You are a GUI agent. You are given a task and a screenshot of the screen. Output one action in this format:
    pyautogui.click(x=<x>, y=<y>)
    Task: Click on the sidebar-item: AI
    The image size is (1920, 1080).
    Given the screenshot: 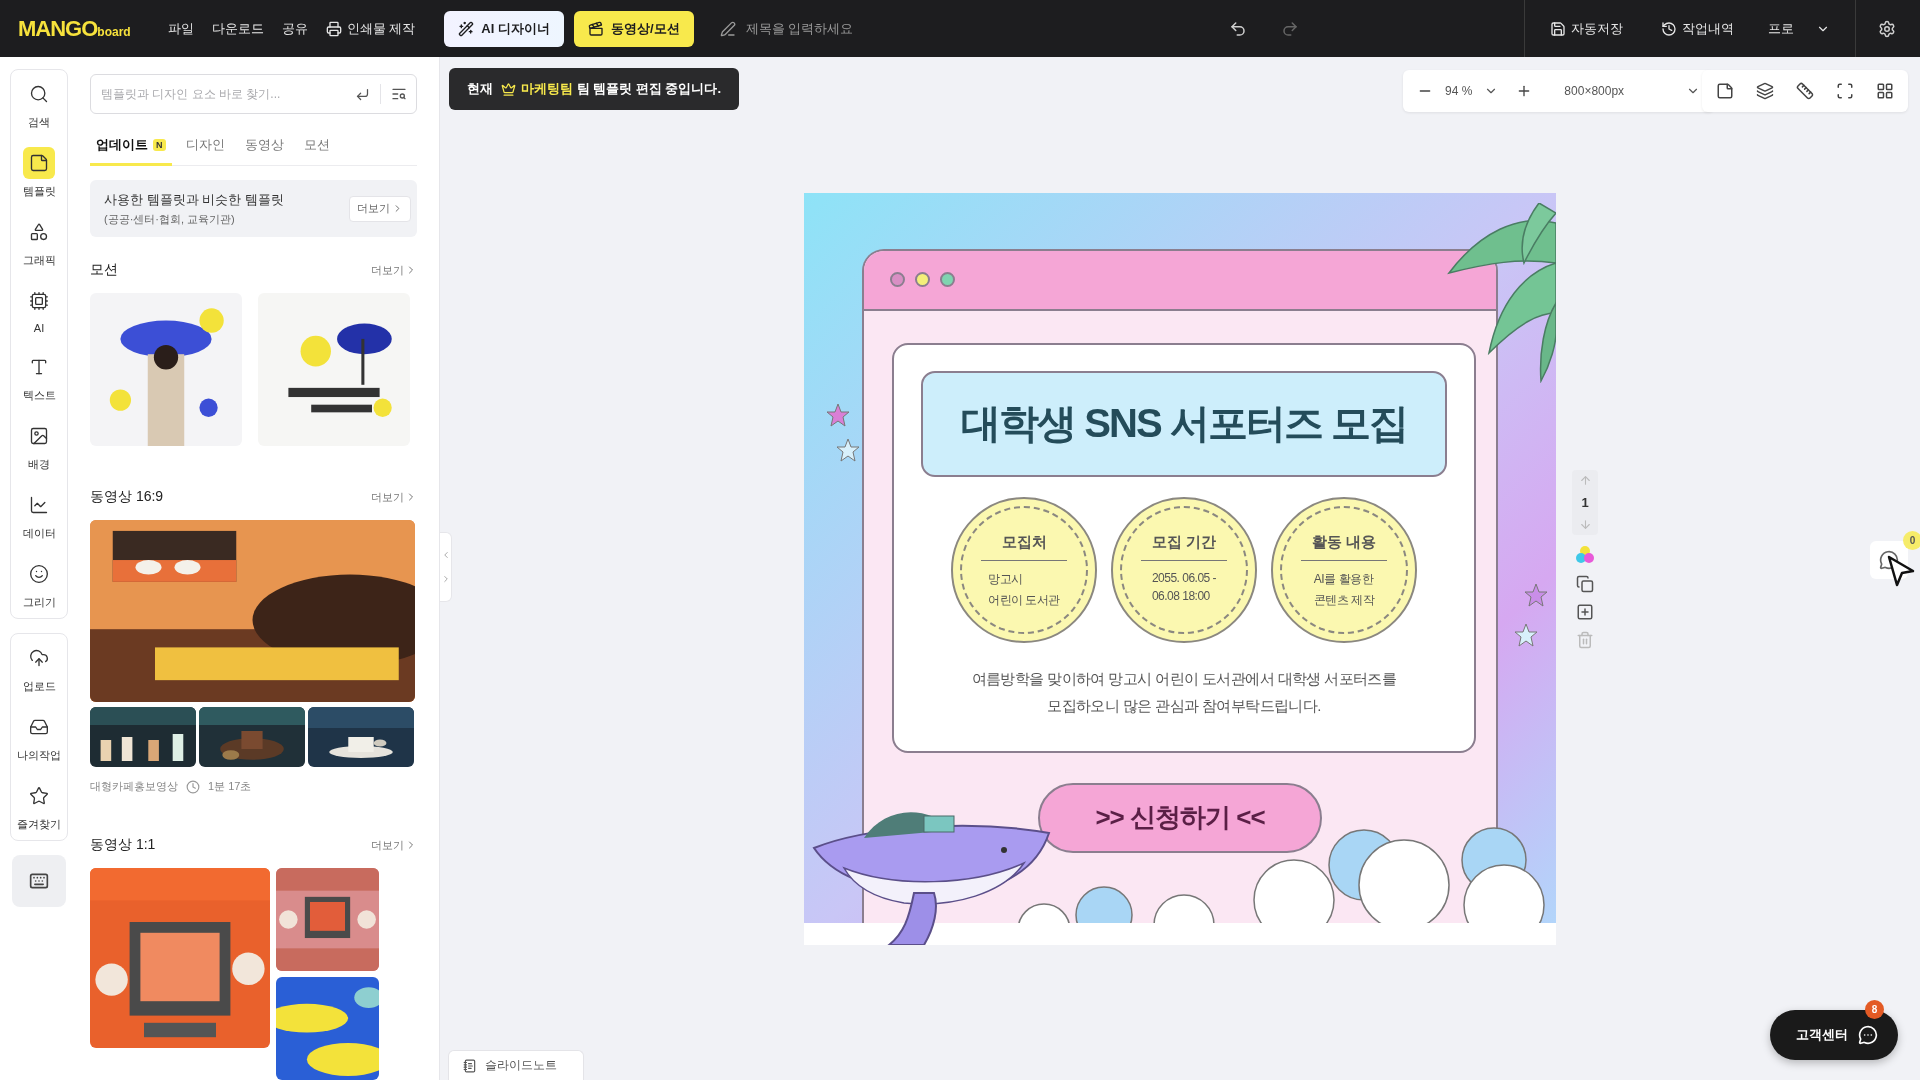 What is the action you would take?
    pyautogui.click(x=39, y=309)
    